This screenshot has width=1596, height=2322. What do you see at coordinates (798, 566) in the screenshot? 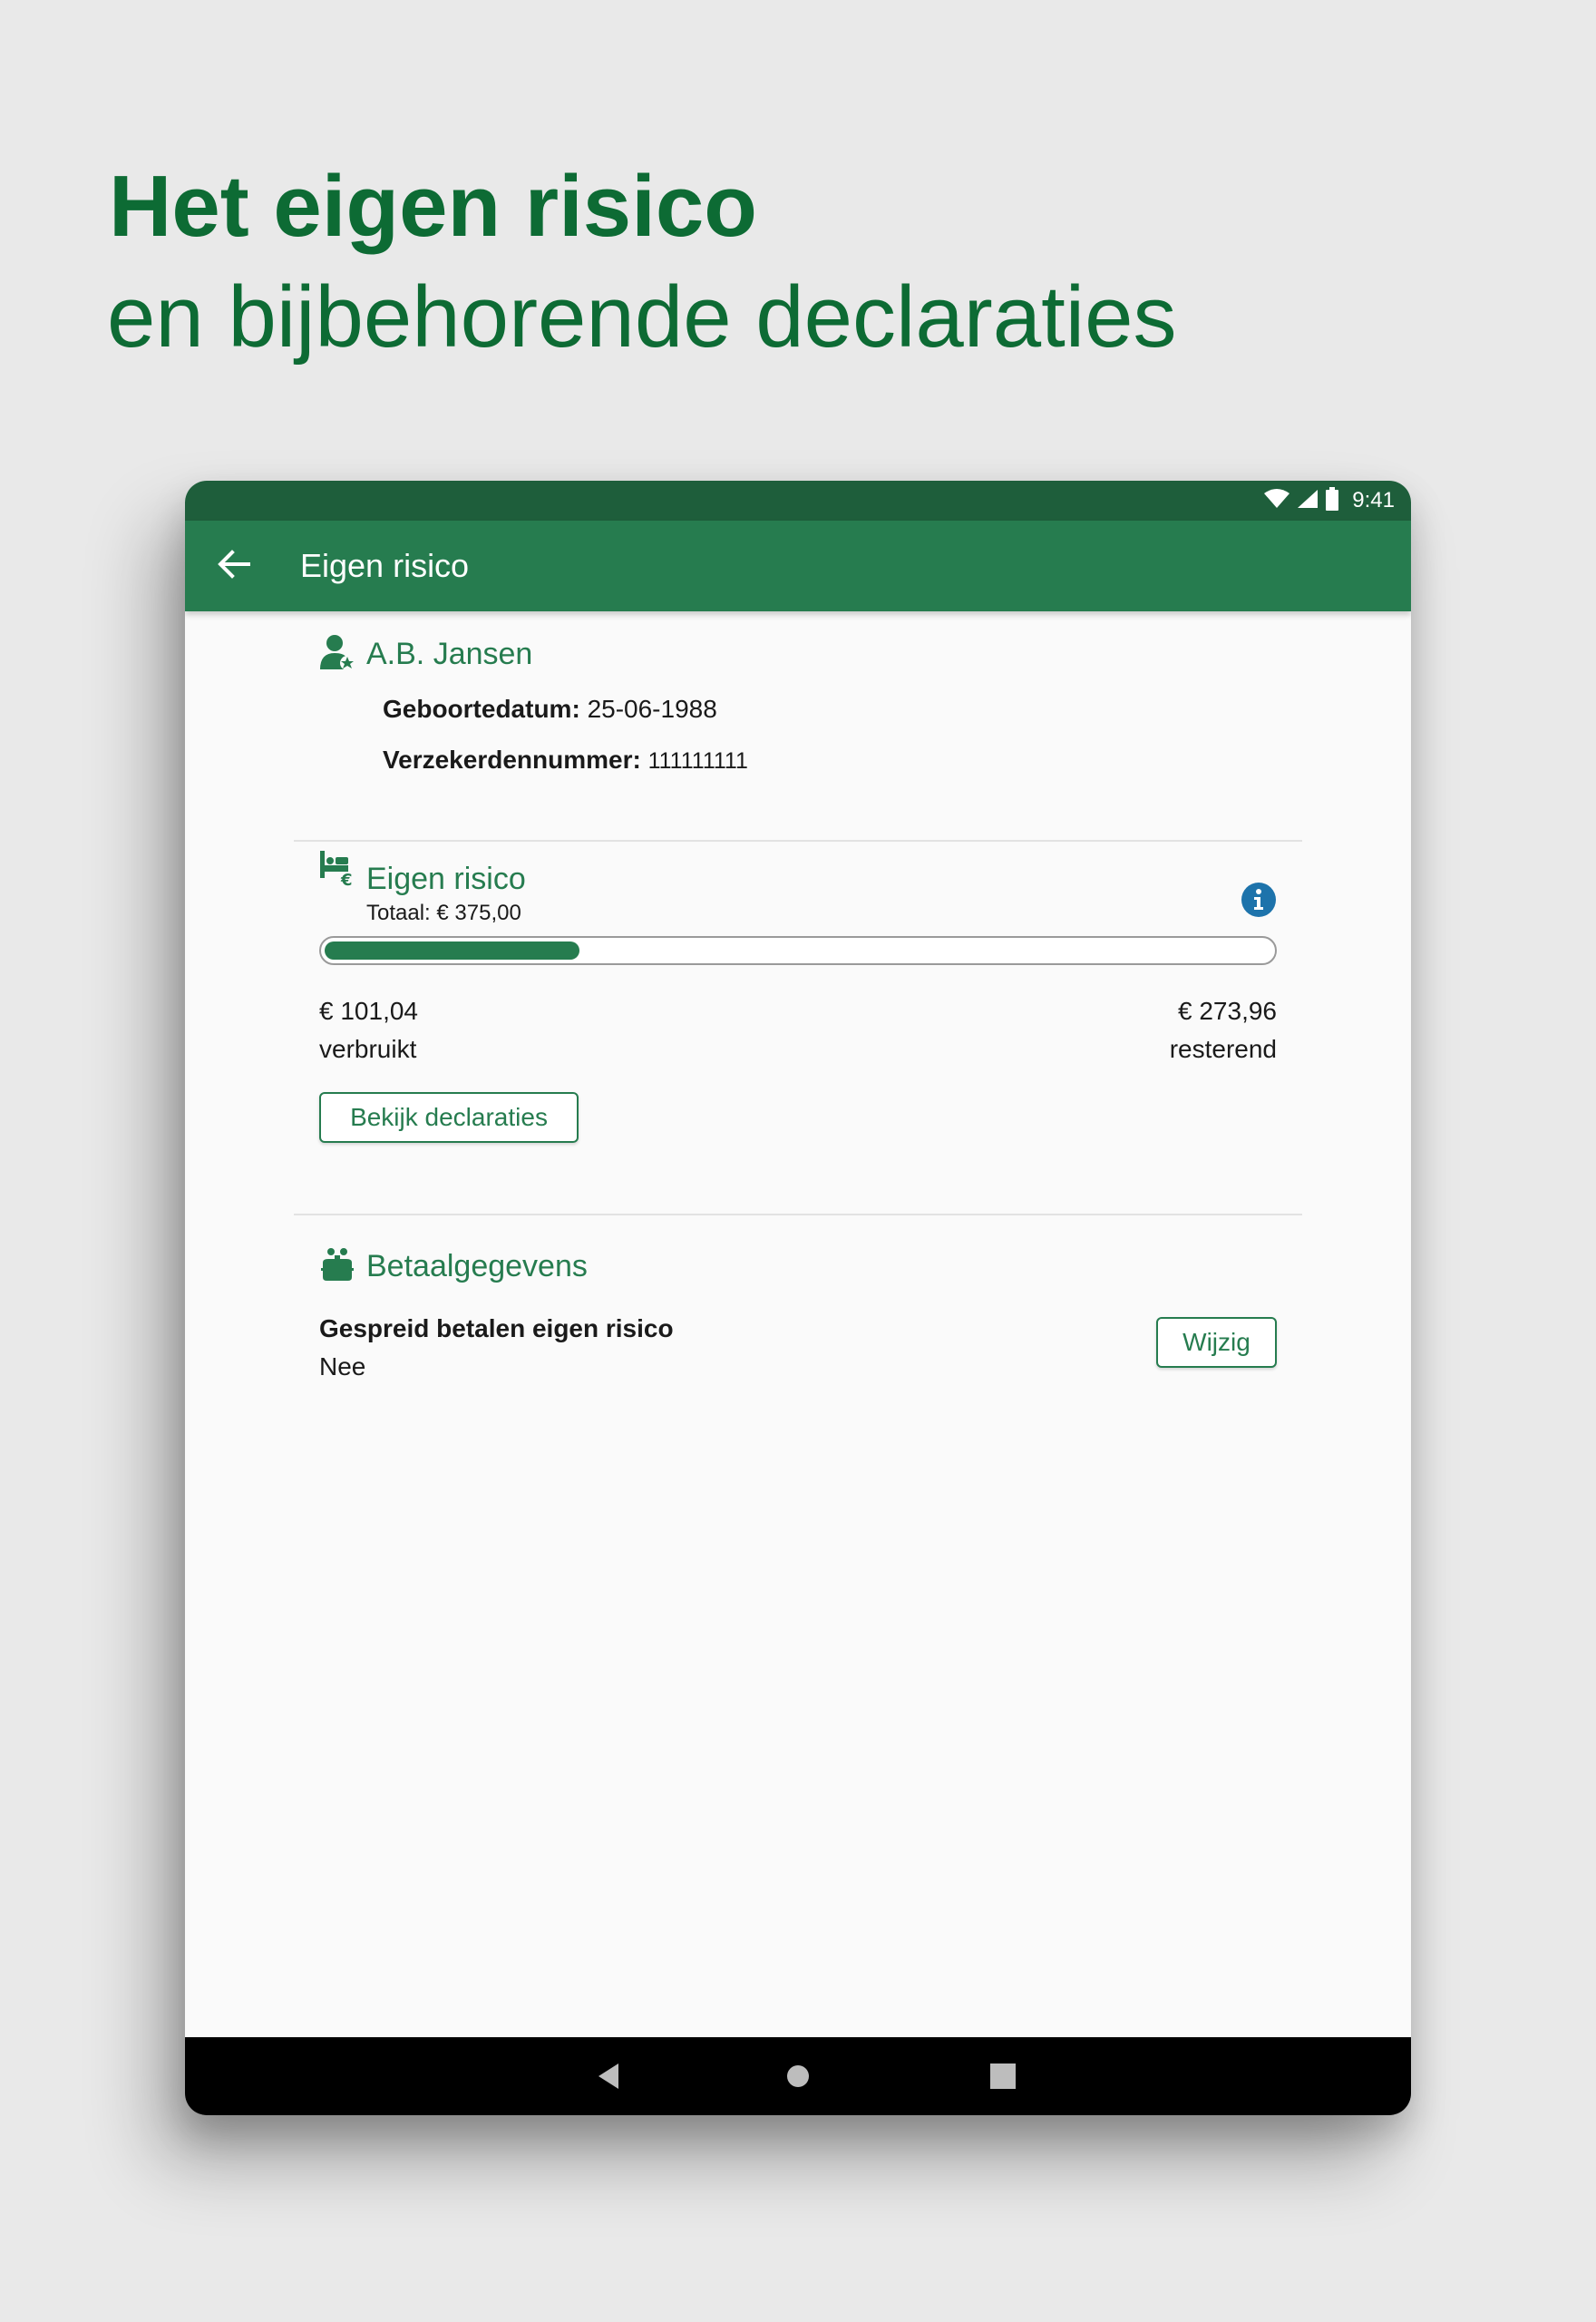
I see `app-bar: Eigen risico` at bounding box center [798, 566].